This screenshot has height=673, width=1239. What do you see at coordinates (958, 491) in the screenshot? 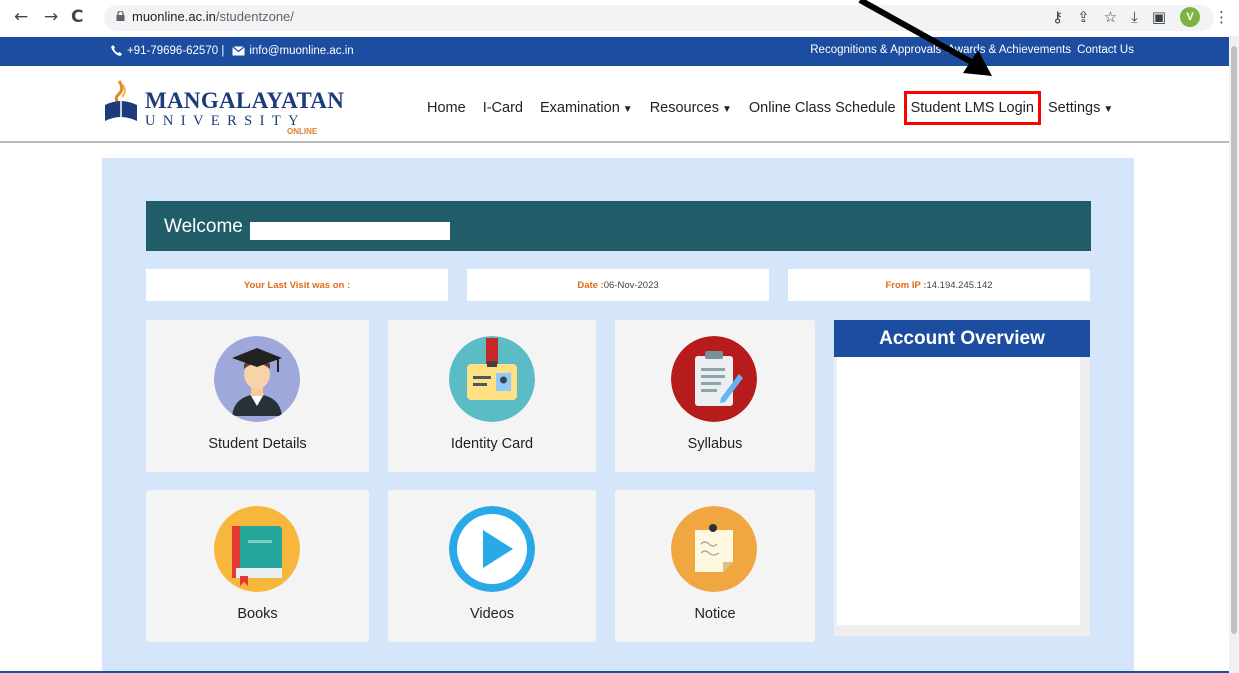
I see `account-overview-body` at bounding box center [958, 491].